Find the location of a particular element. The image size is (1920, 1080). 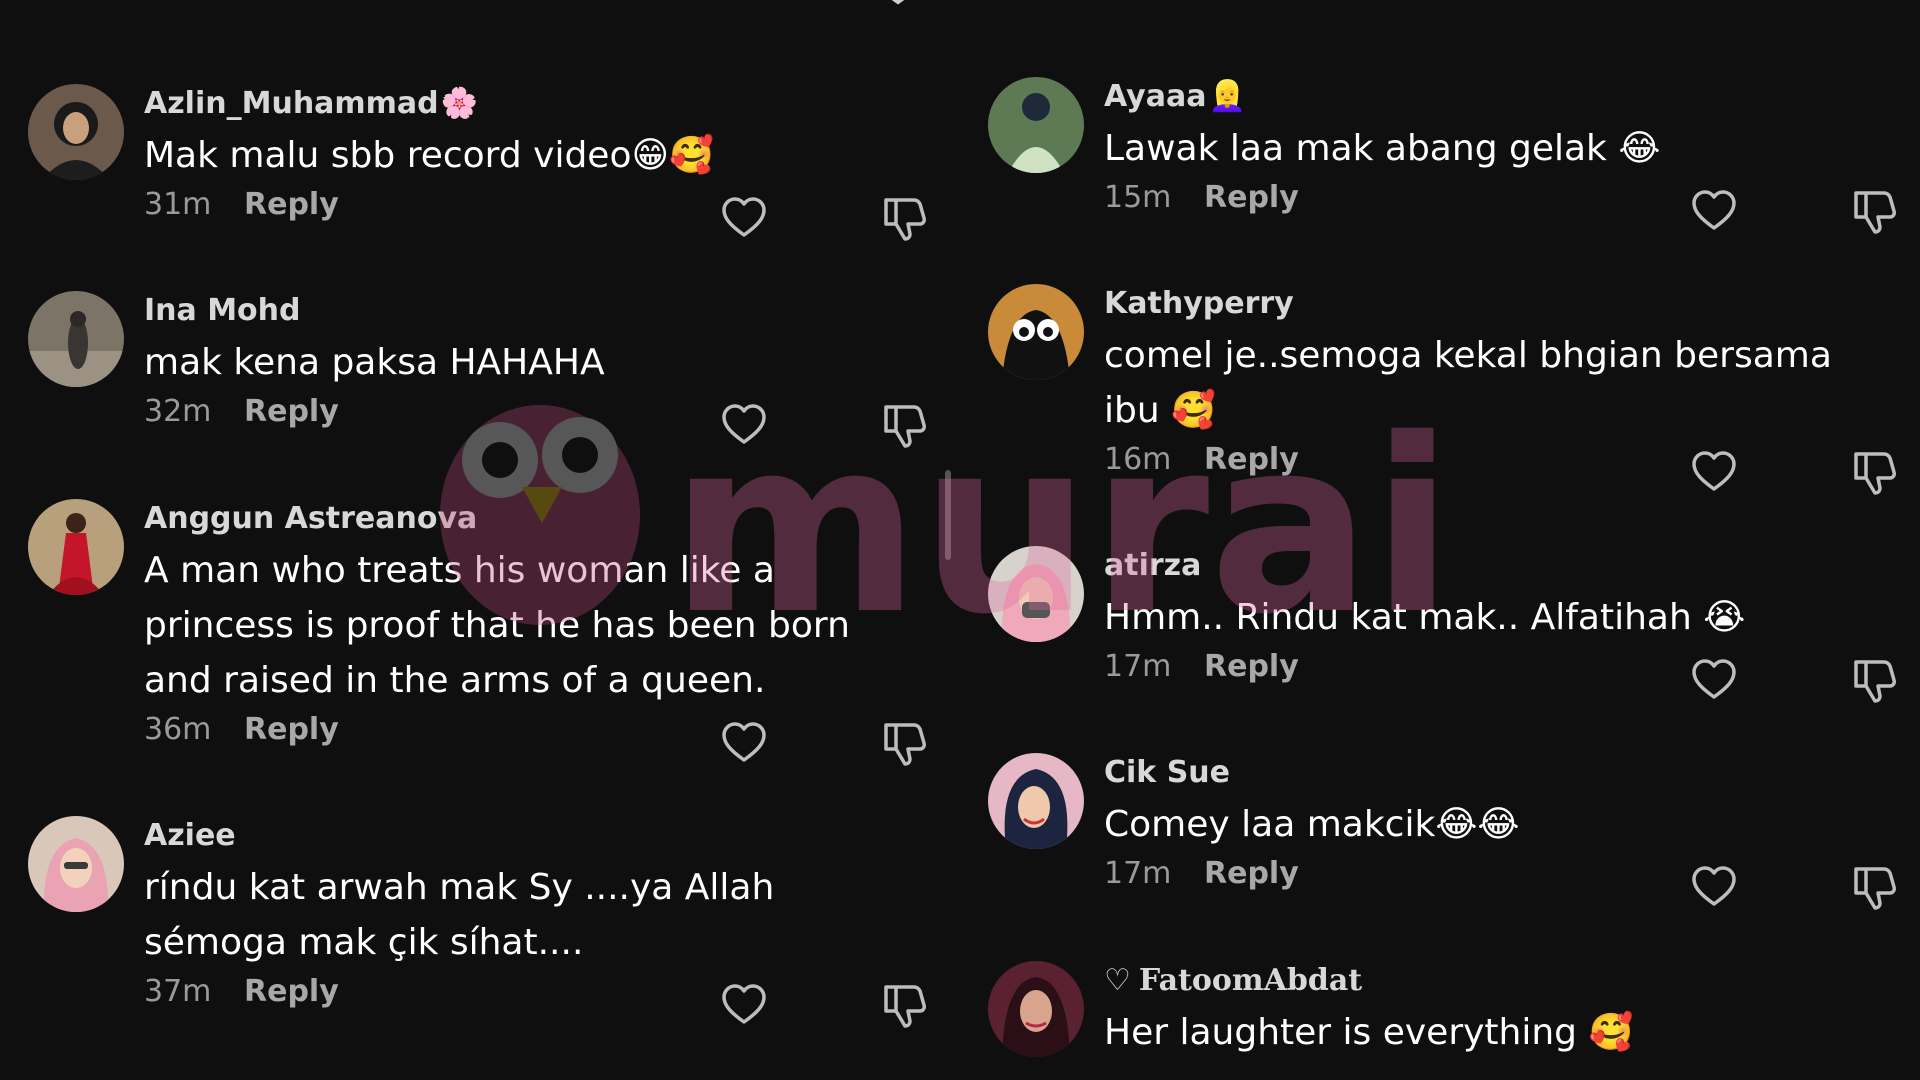

comment-time: 37m is located at coordinates (178, 991).